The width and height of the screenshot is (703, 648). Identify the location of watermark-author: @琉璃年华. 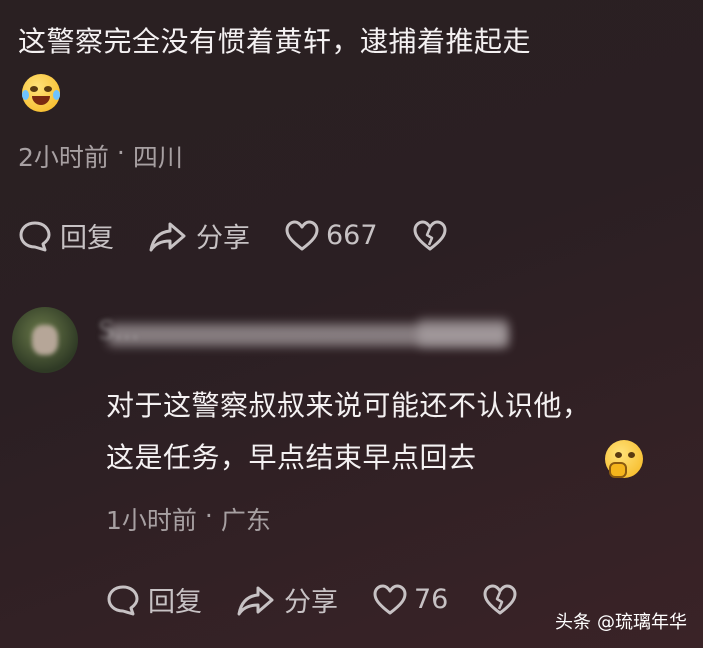
(642, 622).